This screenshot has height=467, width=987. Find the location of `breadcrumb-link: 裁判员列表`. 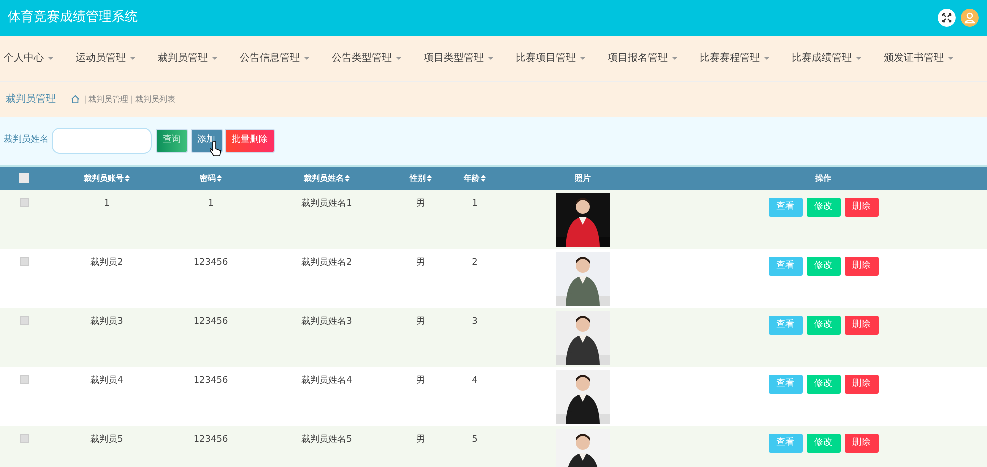

breadcrumb-link: 裁判员列表 is located at coordinates (155, 100).